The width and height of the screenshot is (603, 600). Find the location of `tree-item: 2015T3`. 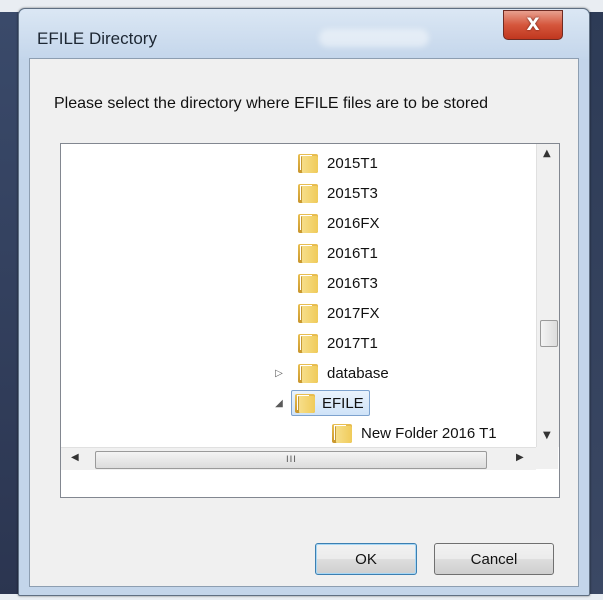

tree-item: 2015T3 is located at coordinates (337, 193).